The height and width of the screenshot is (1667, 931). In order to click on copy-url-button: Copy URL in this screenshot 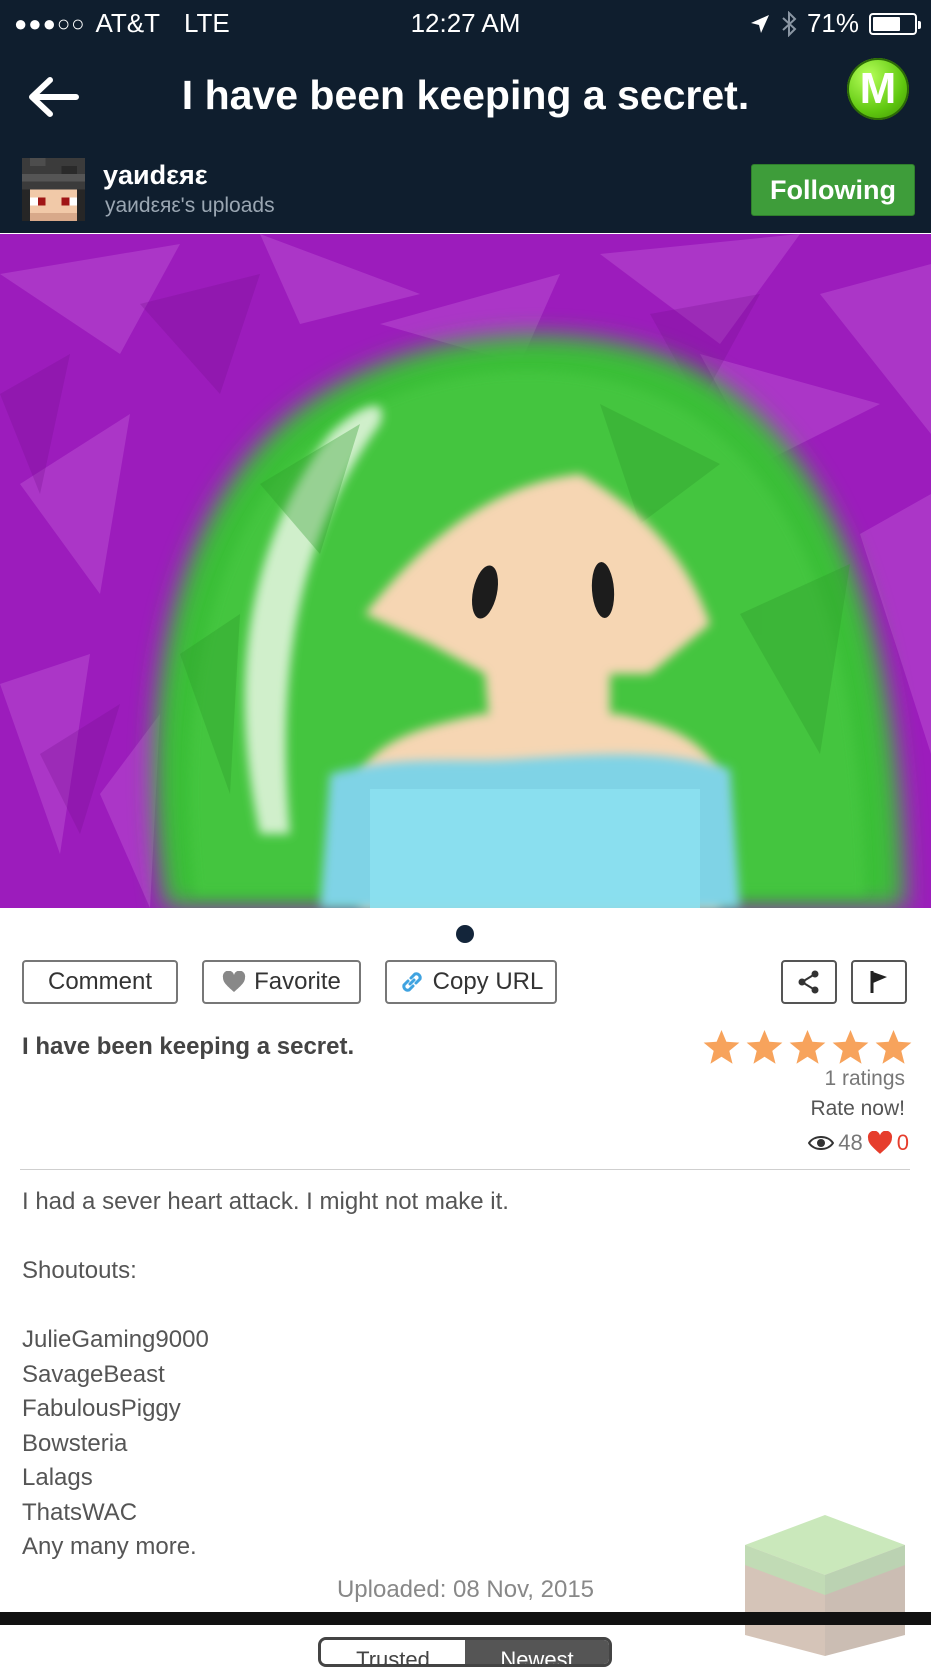, I will do `click(471, 982)`.